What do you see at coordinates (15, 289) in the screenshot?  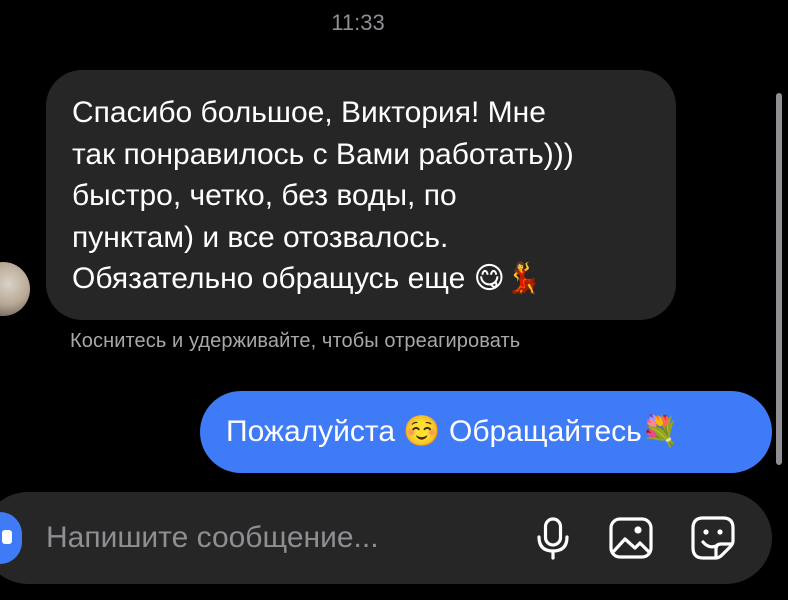 I see `contact-avatar` at bounding box center [15, 289].